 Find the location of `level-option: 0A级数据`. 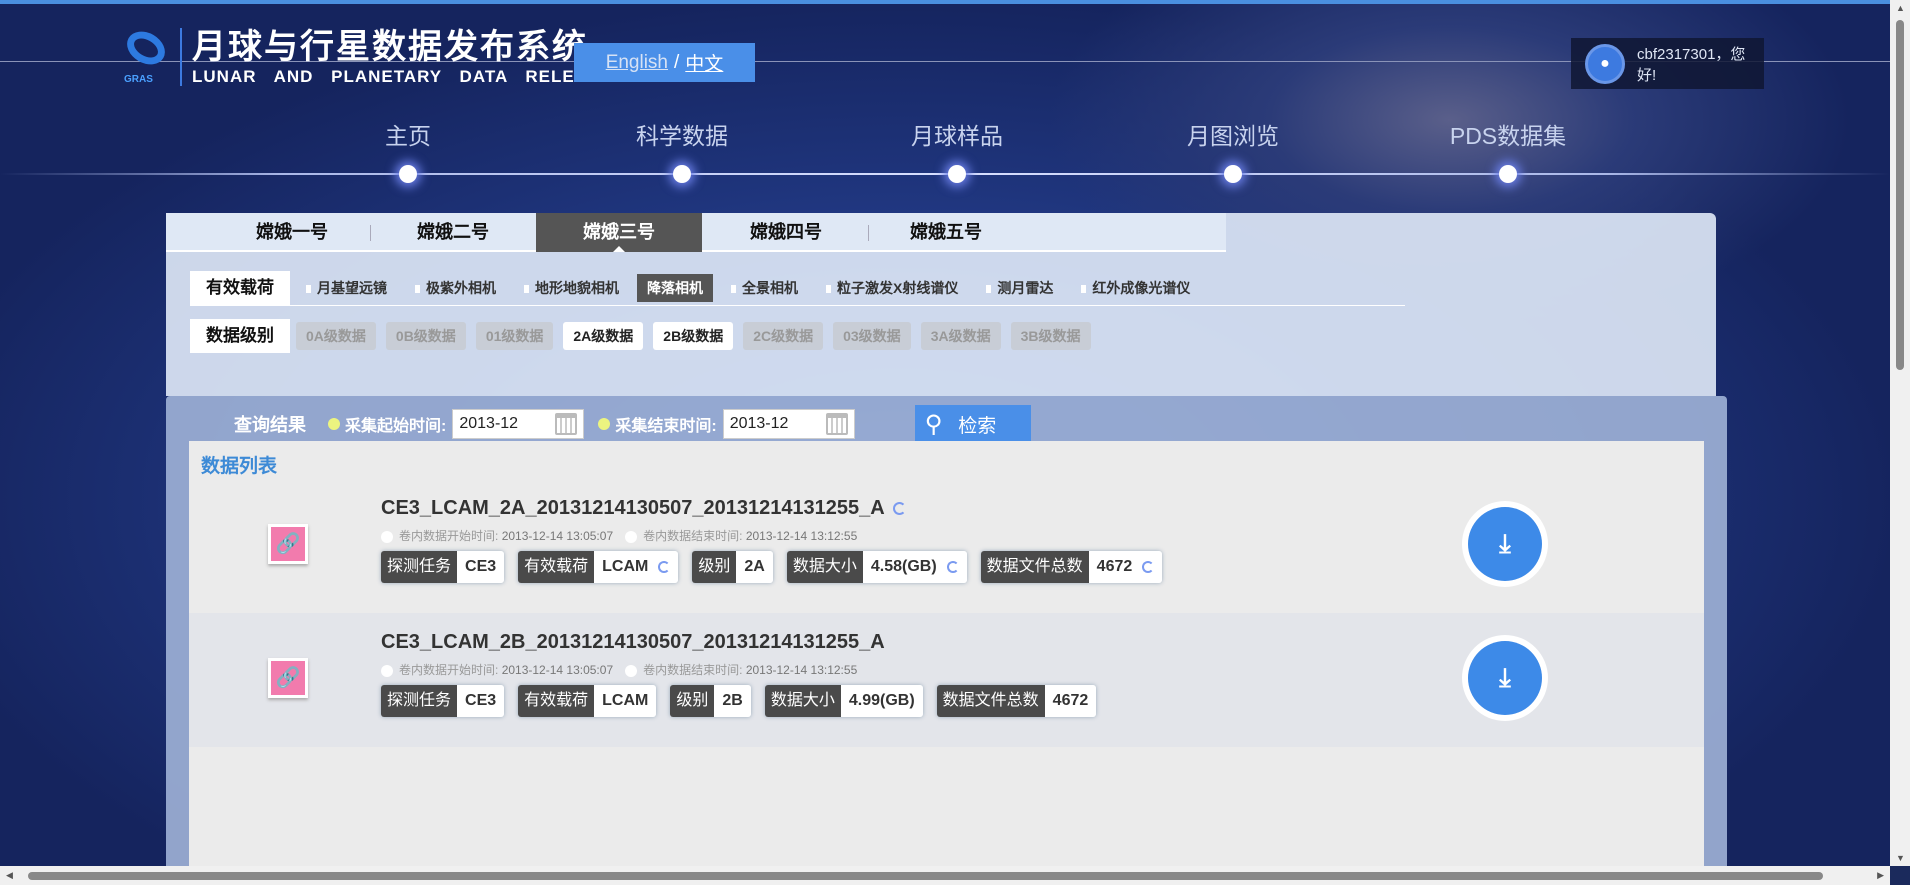

level-option: 0A级数据 is located at coordinates (336, 336).